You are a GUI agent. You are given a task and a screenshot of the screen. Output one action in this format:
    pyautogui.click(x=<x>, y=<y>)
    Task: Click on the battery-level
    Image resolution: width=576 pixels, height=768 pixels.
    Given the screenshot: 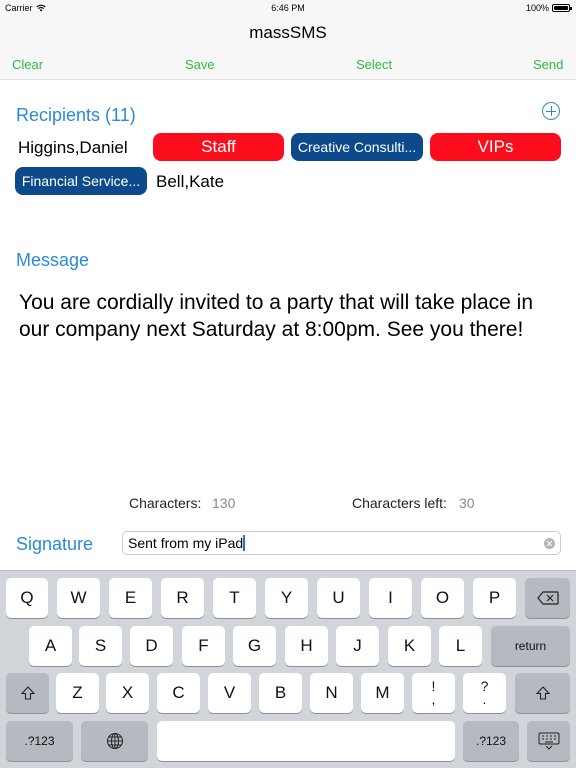 What is the action you would take?
    pyautogui.click(x=561, y=8)
    